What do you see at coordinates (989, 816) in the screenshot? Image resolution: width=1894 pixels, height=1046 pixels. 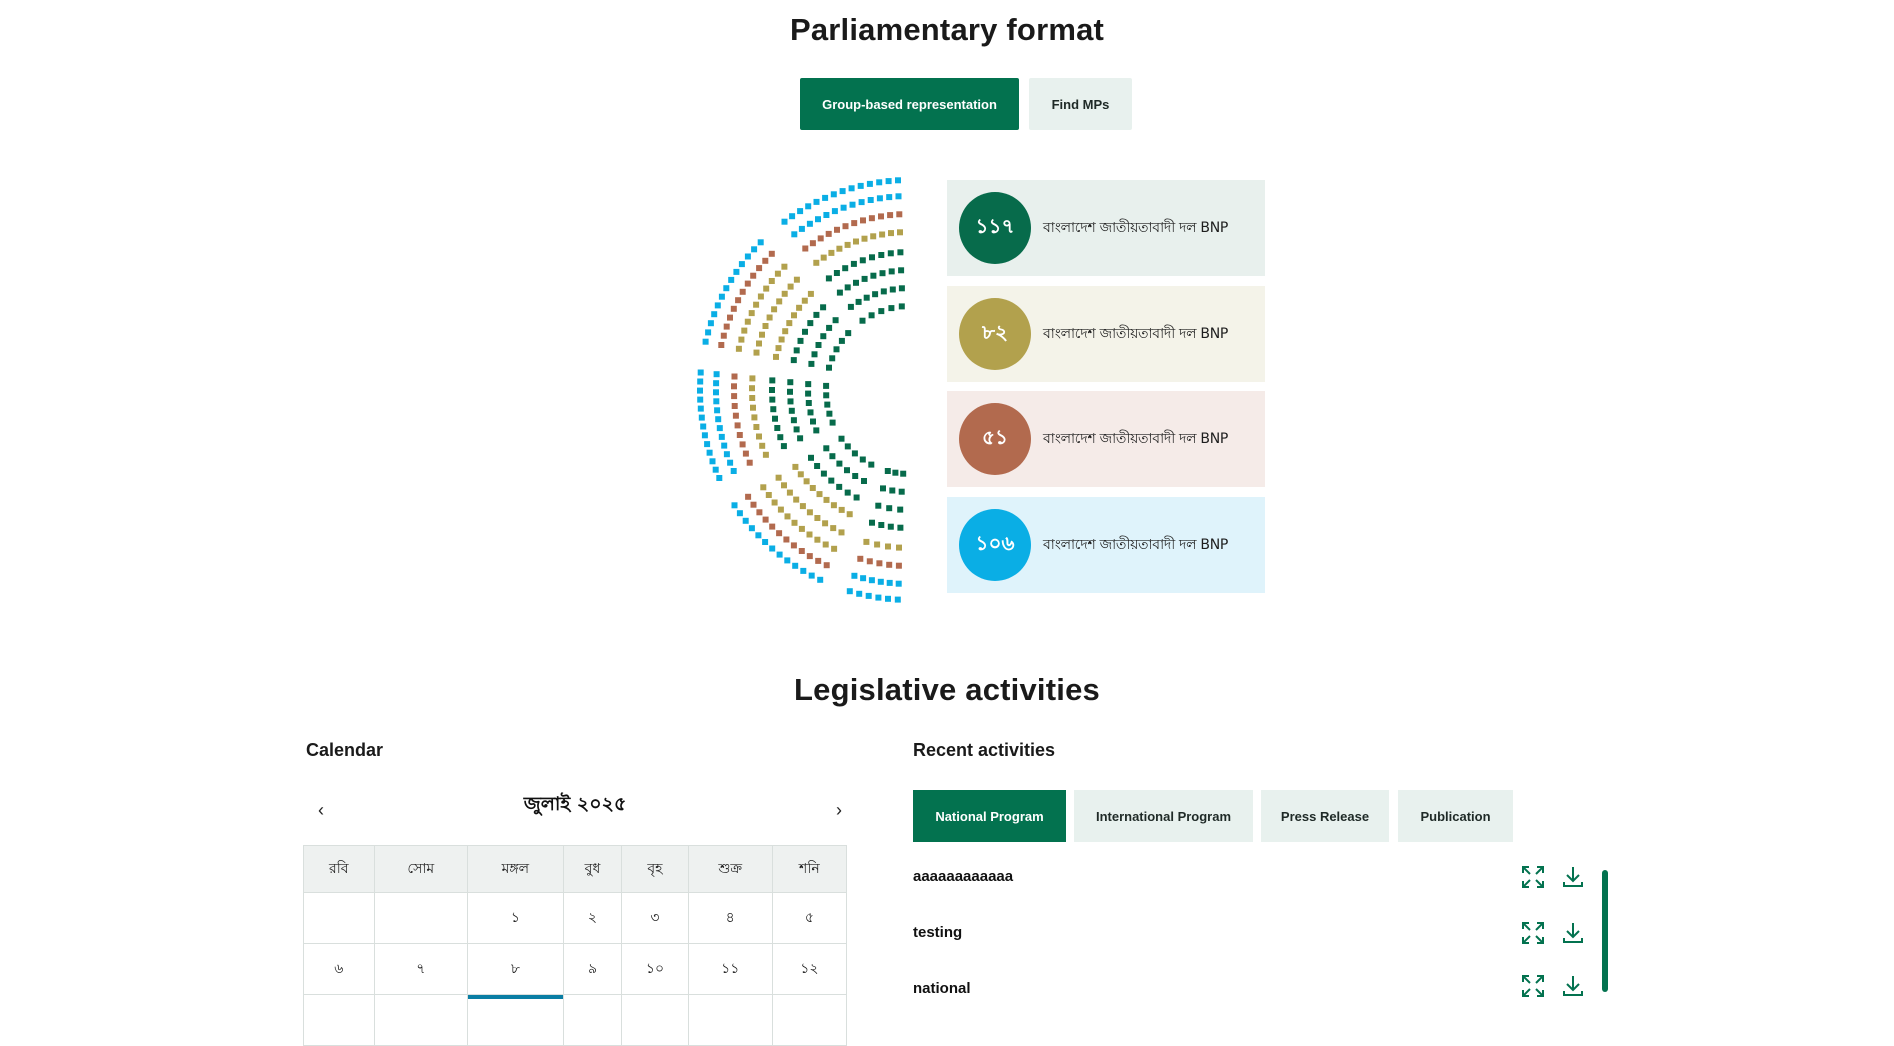 I see `tab-national-program: National Program` at bounding box center [989, 816].